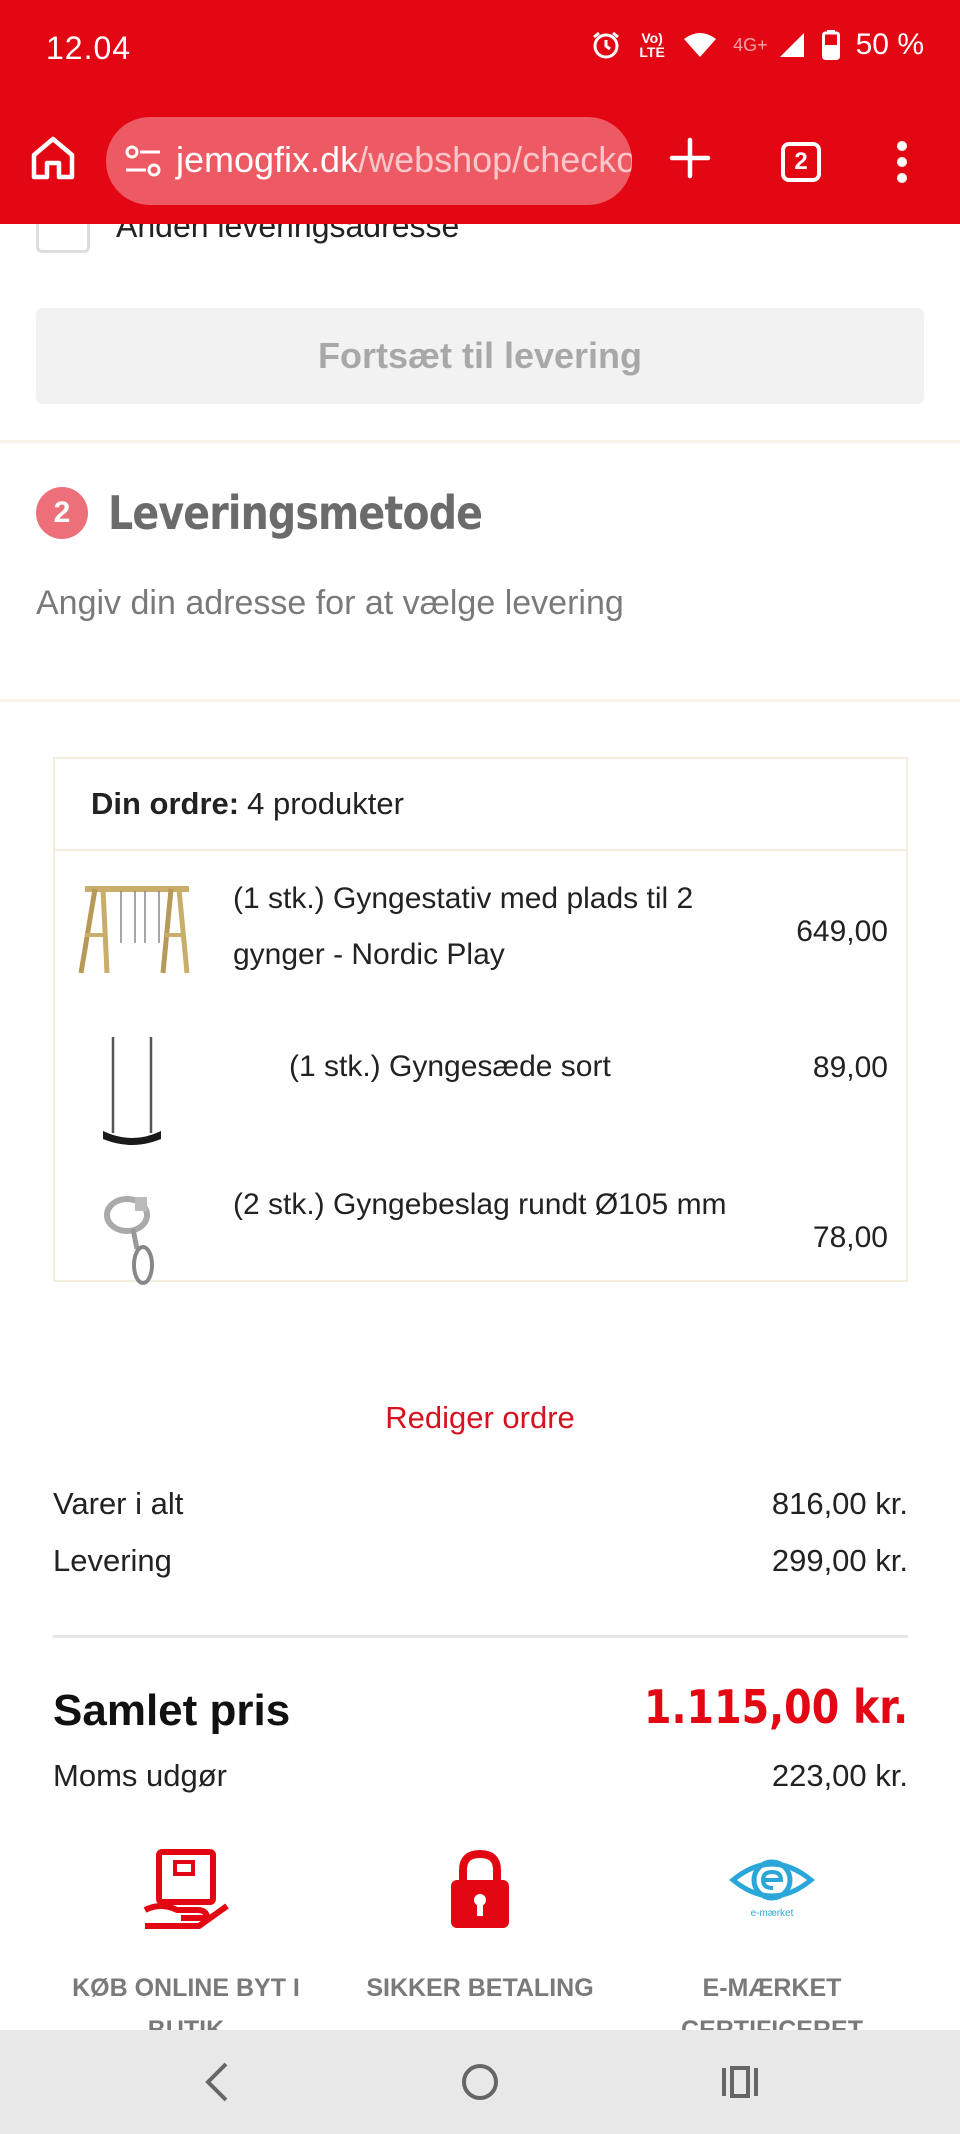 This screenshot has height=2134, width=960. Describe the element at coordinates (775, 1707) in the screenshot. I see `total-value: 1.115,00 kr.` at that location.